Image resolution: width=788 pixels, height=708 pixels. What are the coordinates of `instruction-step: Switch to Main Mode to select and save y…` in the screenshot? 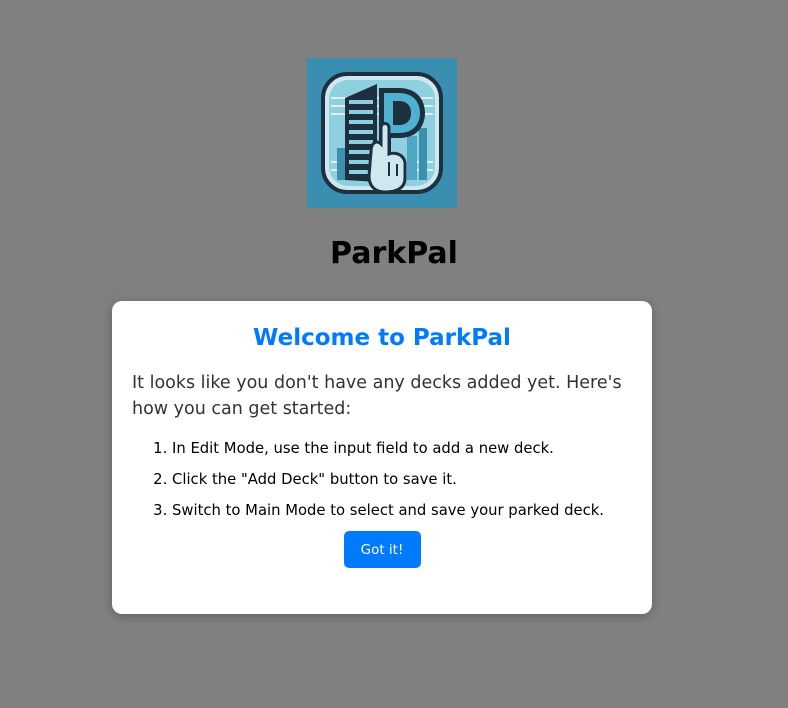 It's located at (402, 510).